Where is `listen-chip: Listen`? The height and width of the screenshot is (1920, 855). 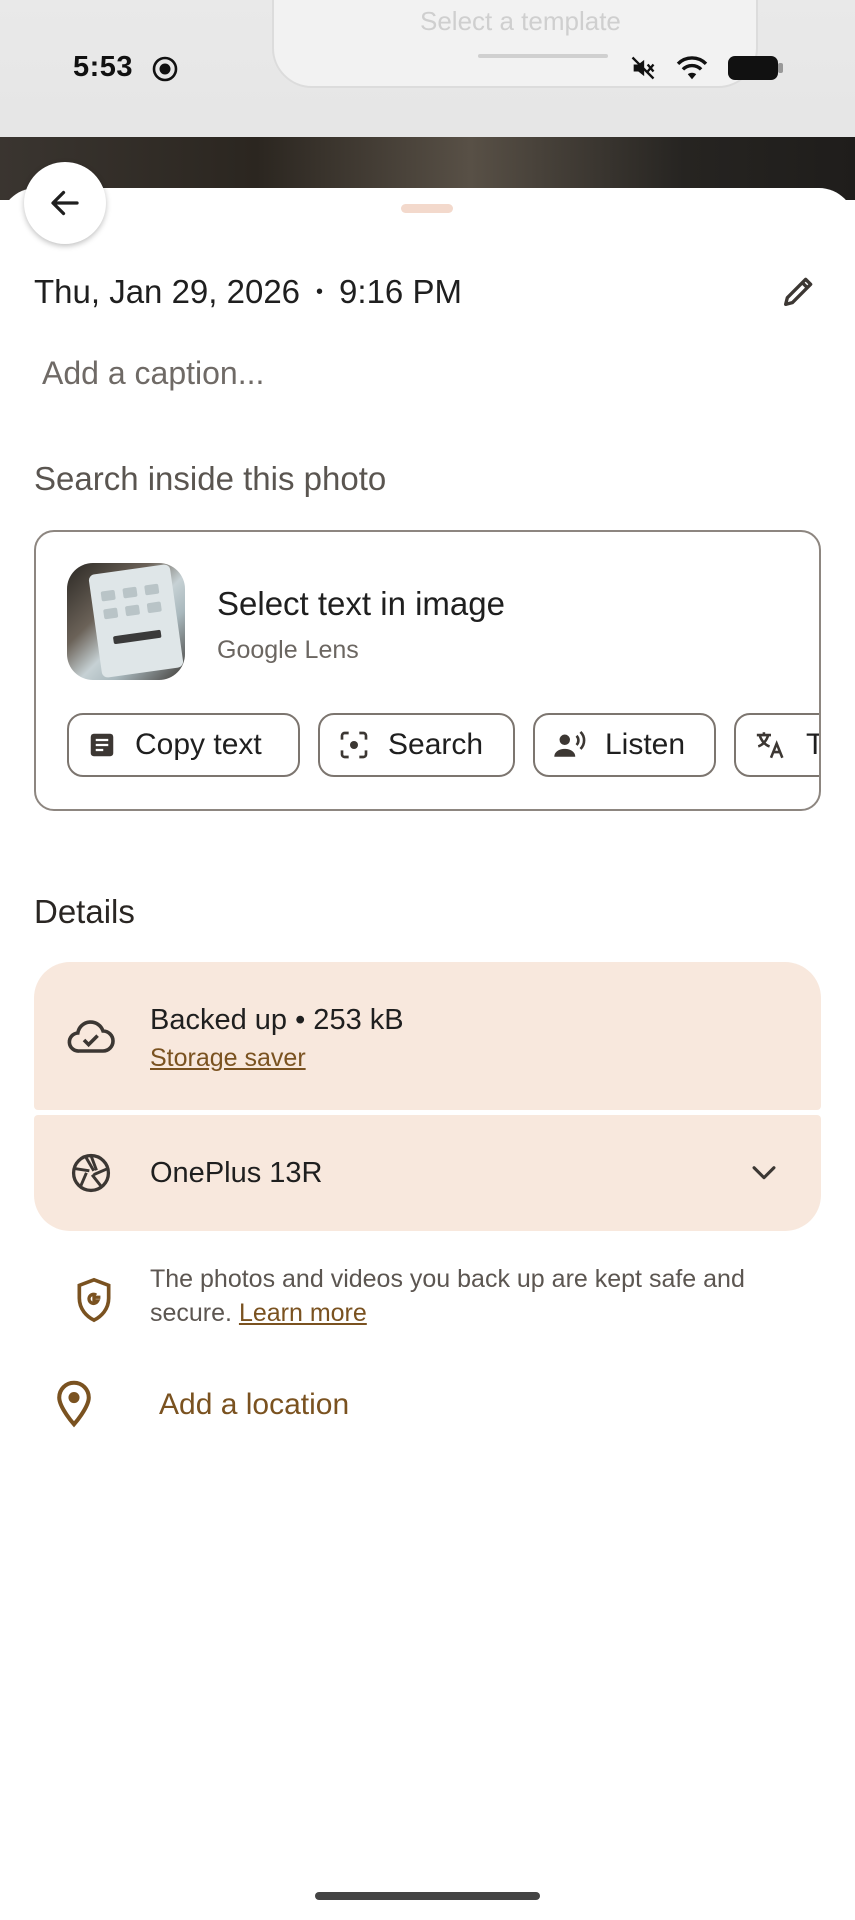
listen-chip: Listen is located at coordinates (624, 745).